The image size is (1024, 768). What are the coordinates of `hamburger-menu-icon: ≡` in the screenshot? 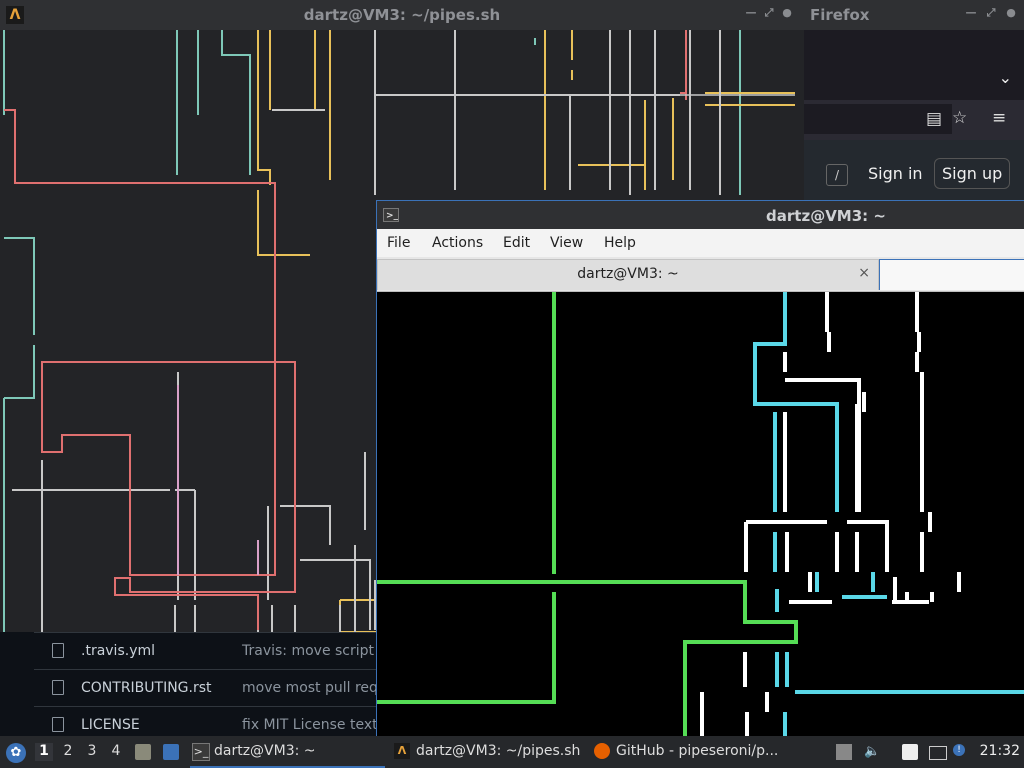 It's located at (999, 118).